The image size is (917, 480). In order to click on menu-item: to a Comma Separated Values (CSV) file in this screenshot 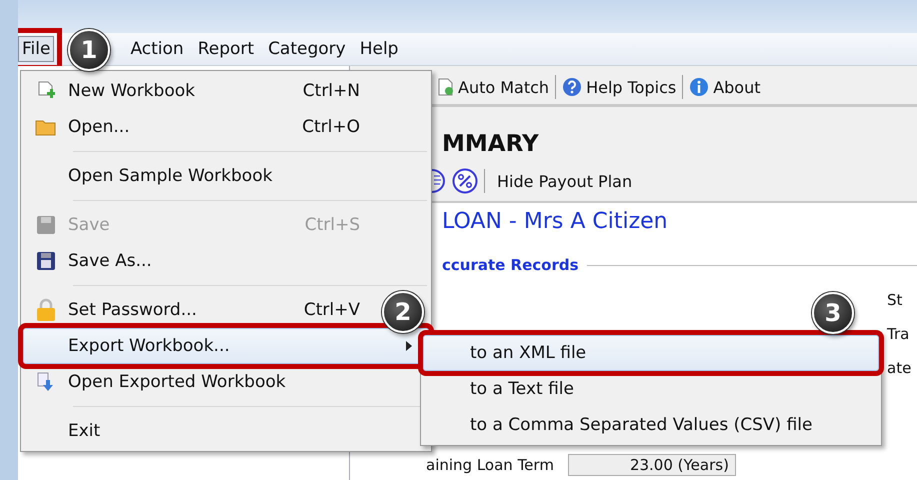, I will do `click(651, 425)`.